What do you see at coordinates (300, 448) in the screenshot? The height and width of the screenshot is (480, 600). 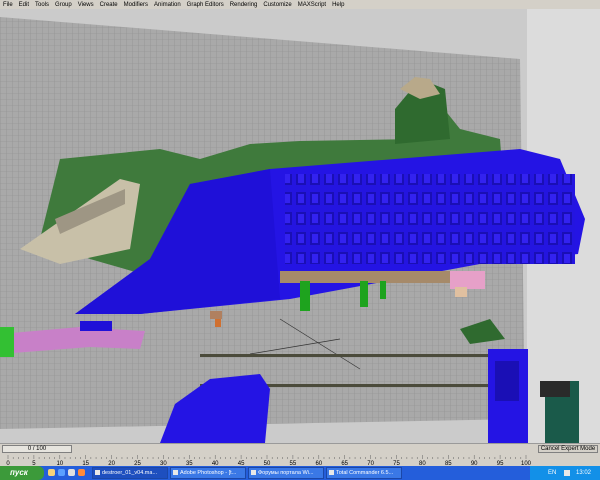 I see `time-slider-bar: 0 / 100 Cancel Expert Mode` at bounding box center [300, 448].